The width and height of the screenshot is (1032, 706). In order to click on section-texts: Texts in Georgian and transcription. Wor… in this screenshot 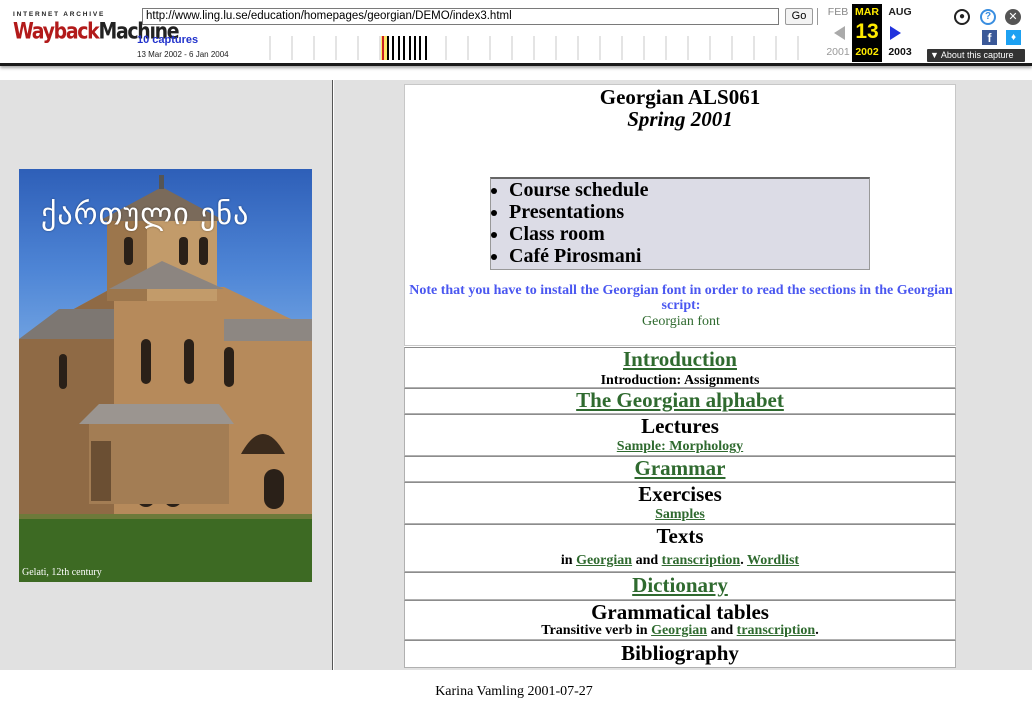, I will do `click(680, 548)`.